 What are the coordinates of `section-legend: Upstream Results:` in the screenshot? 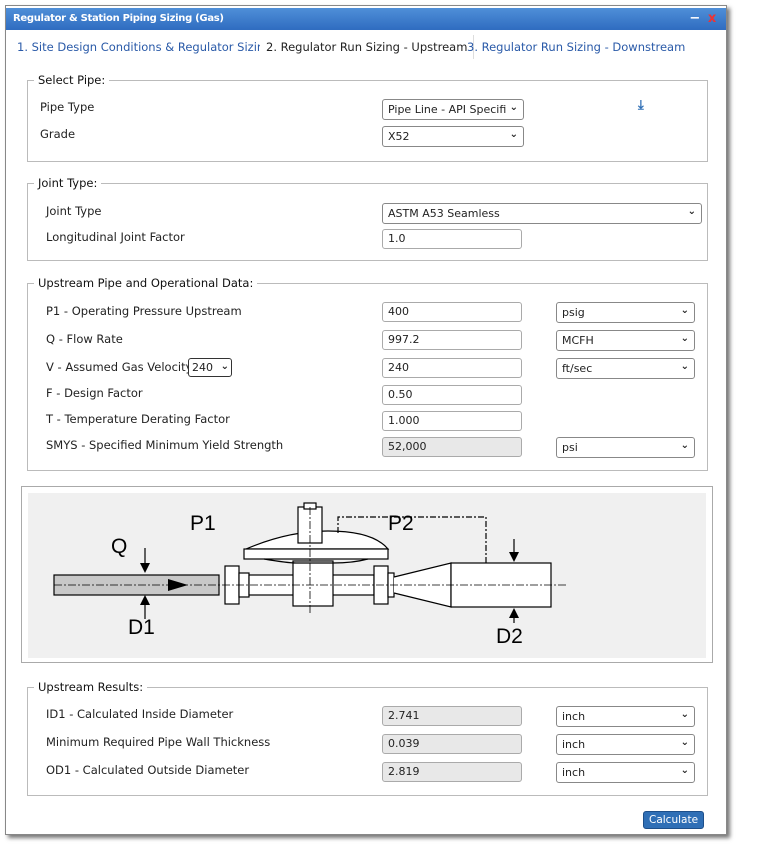 It's located at (91, 687).